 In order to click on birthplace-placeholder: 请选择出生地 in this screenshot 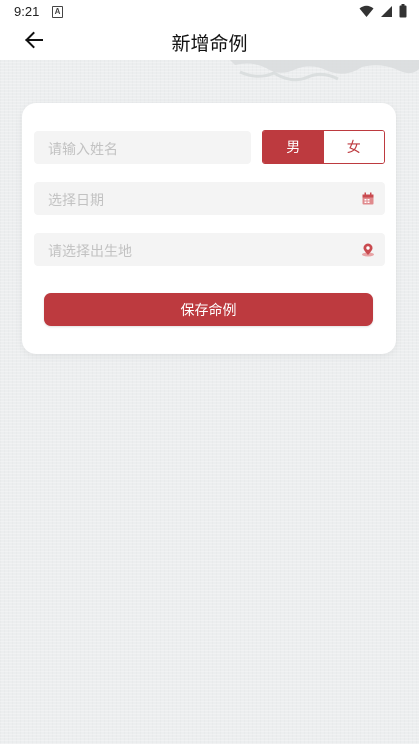, I will do `click(90, 252)`.